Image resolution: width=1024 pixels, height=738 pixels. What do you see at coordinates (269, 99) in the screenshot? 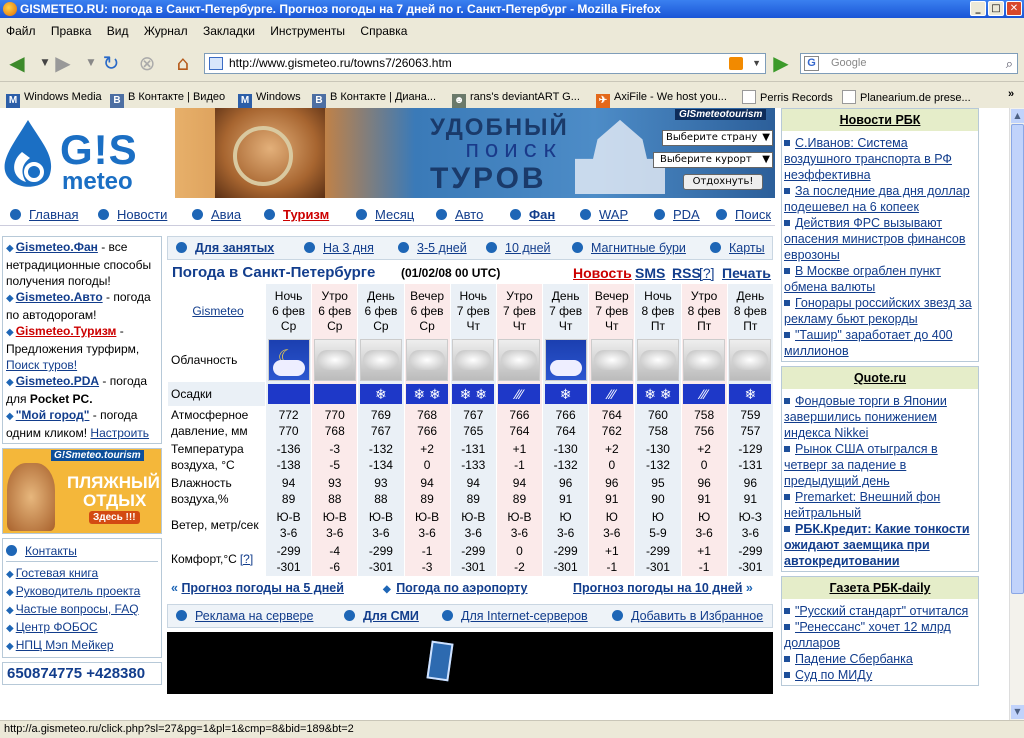
I see `bookmark-item: M Windows` at bounding box center [269, 99].